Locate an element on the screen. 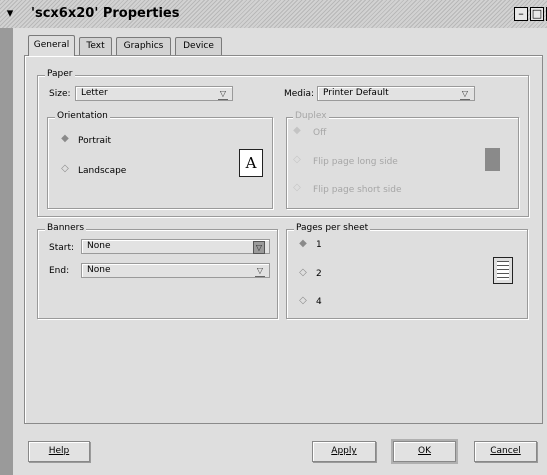 The image size is (547, 475). duplex-off-radio: ◆ is located at coordinates (297, 130).